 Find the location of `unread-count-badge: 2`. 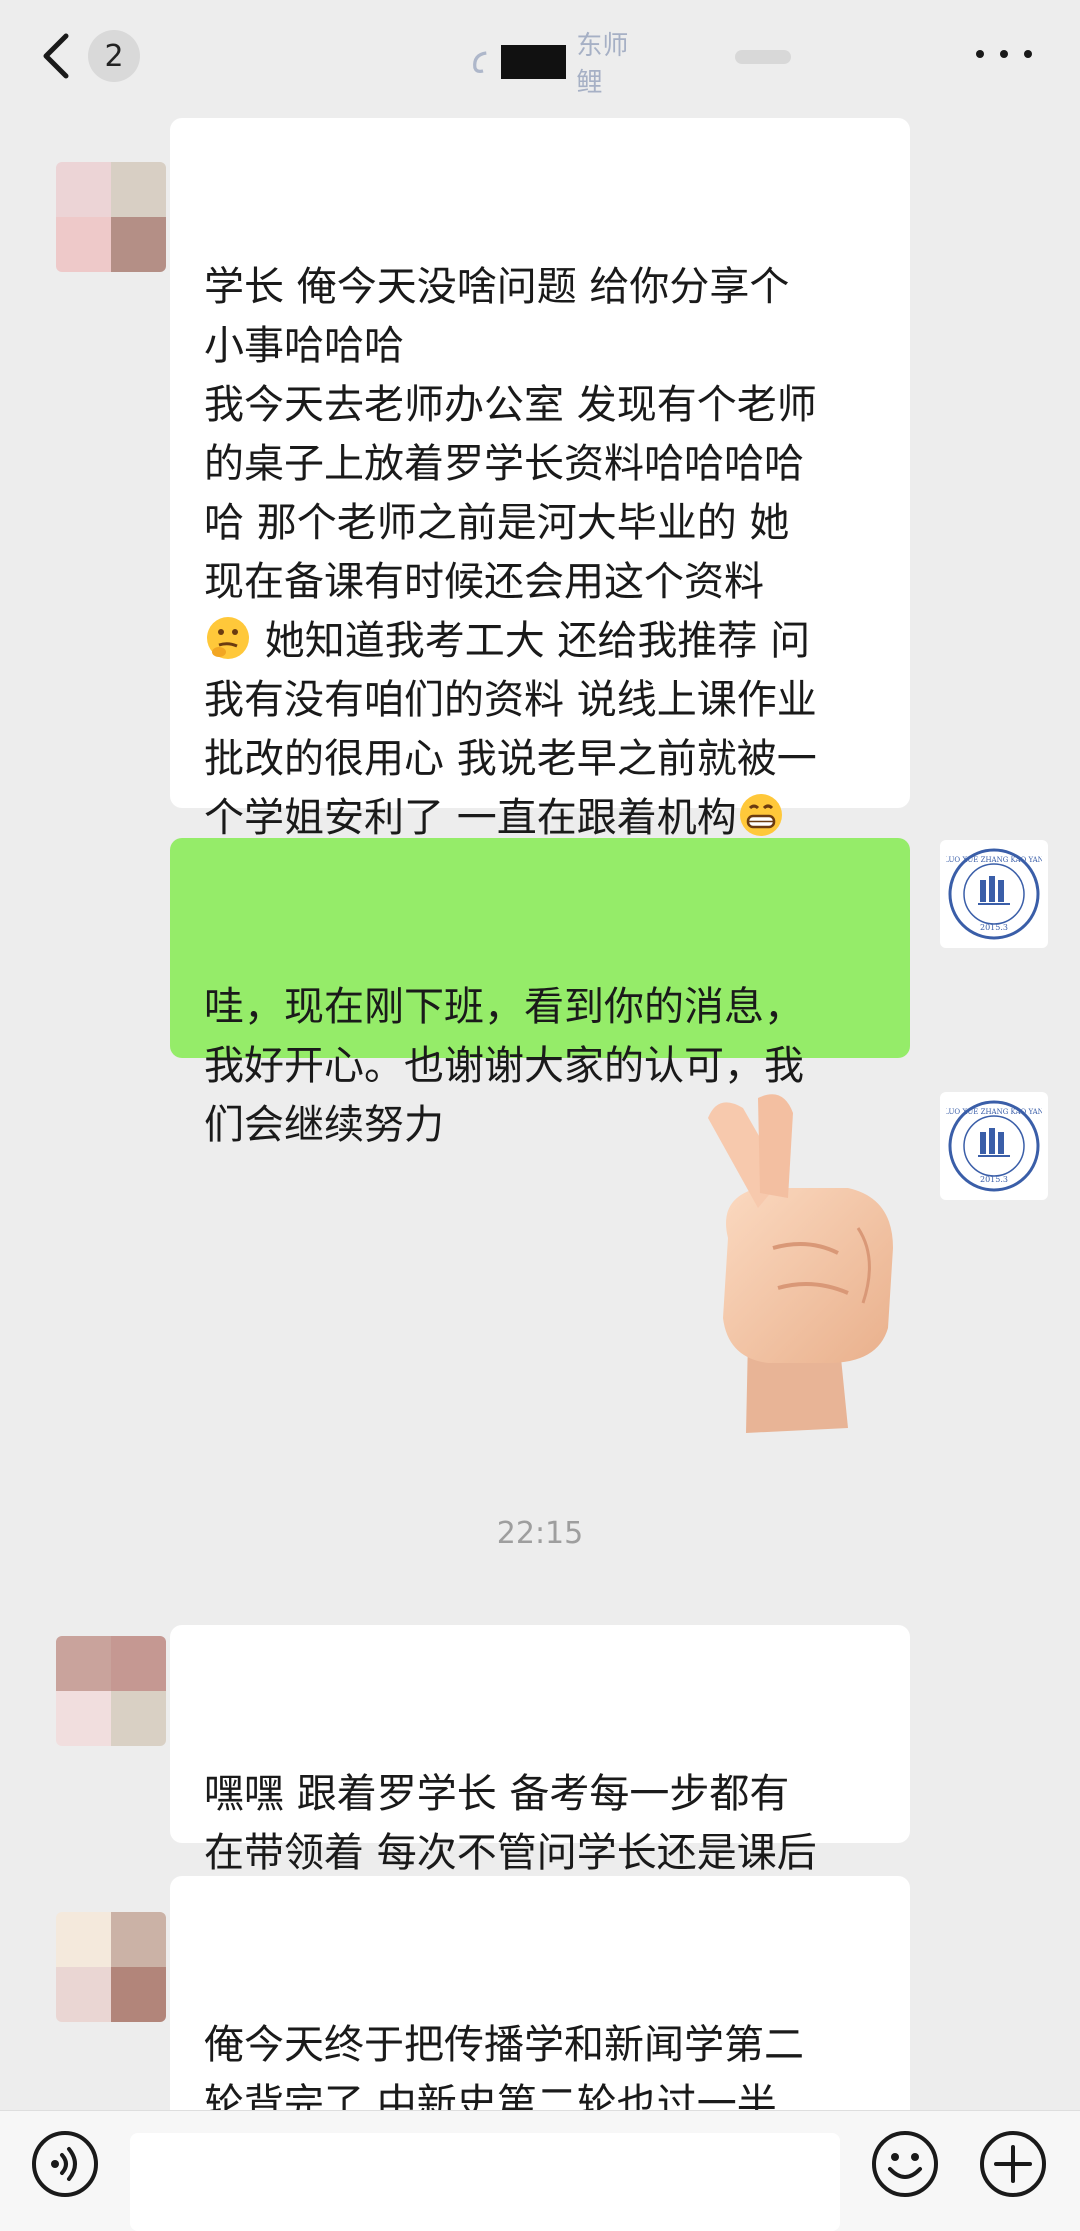

unread-count-badge: 2 is located at coordinates (114, 56).